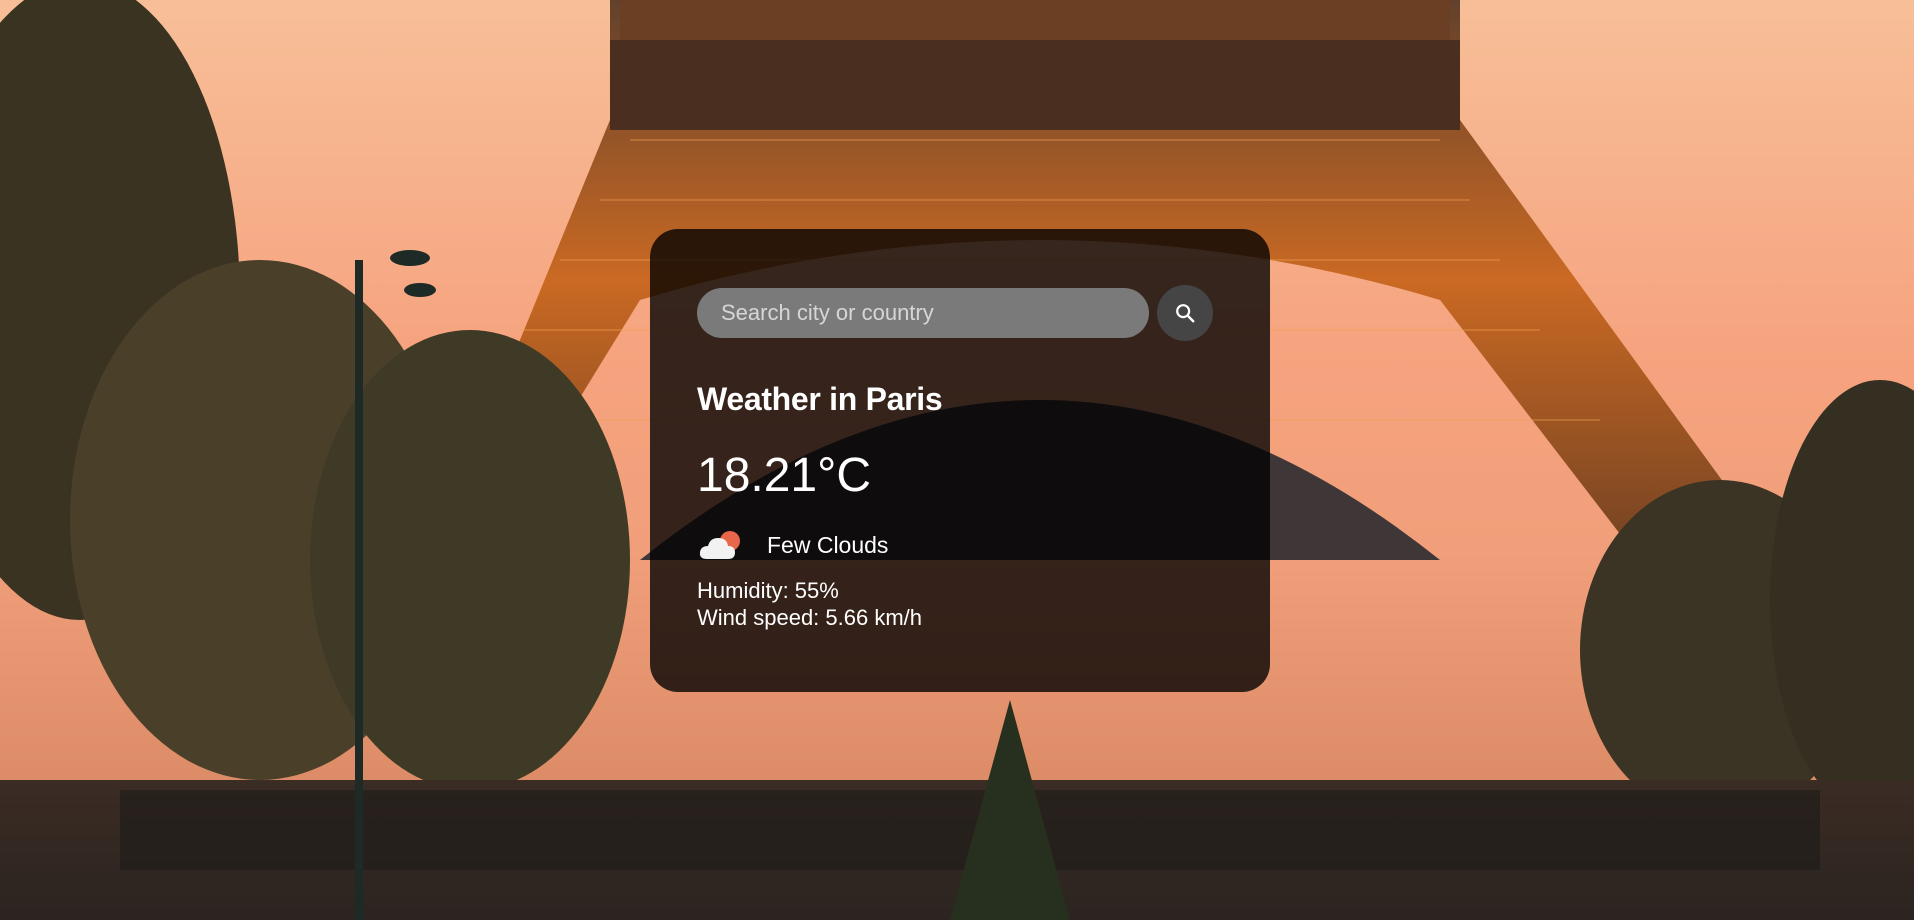 This screenshot has width=1914, height=920. Describe the element at coordinates (961, 545) in the screenshot. I see `weather-description-row: Few Clouds` at that location.